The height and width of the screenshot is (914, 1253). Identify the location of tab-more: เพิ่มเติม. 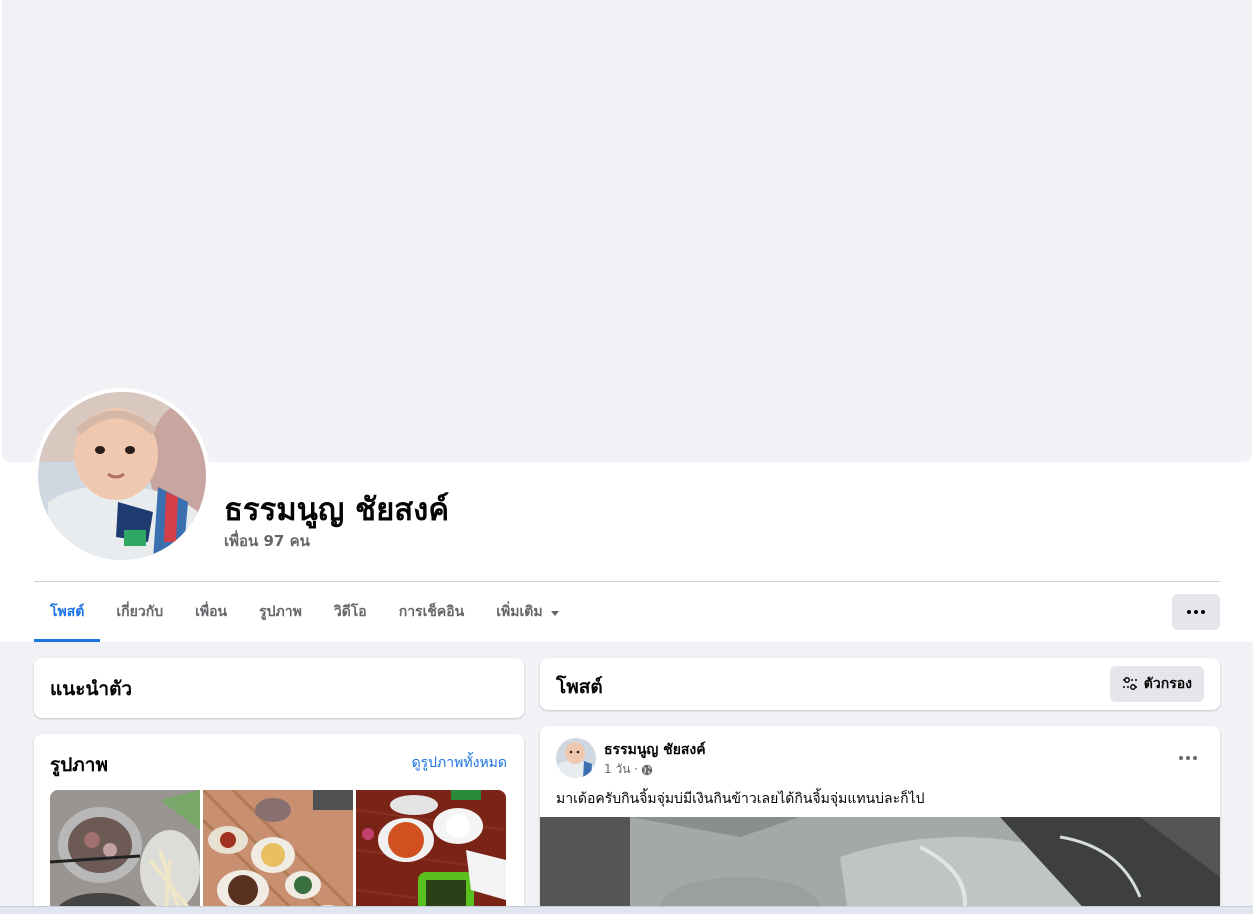
(527, 612).